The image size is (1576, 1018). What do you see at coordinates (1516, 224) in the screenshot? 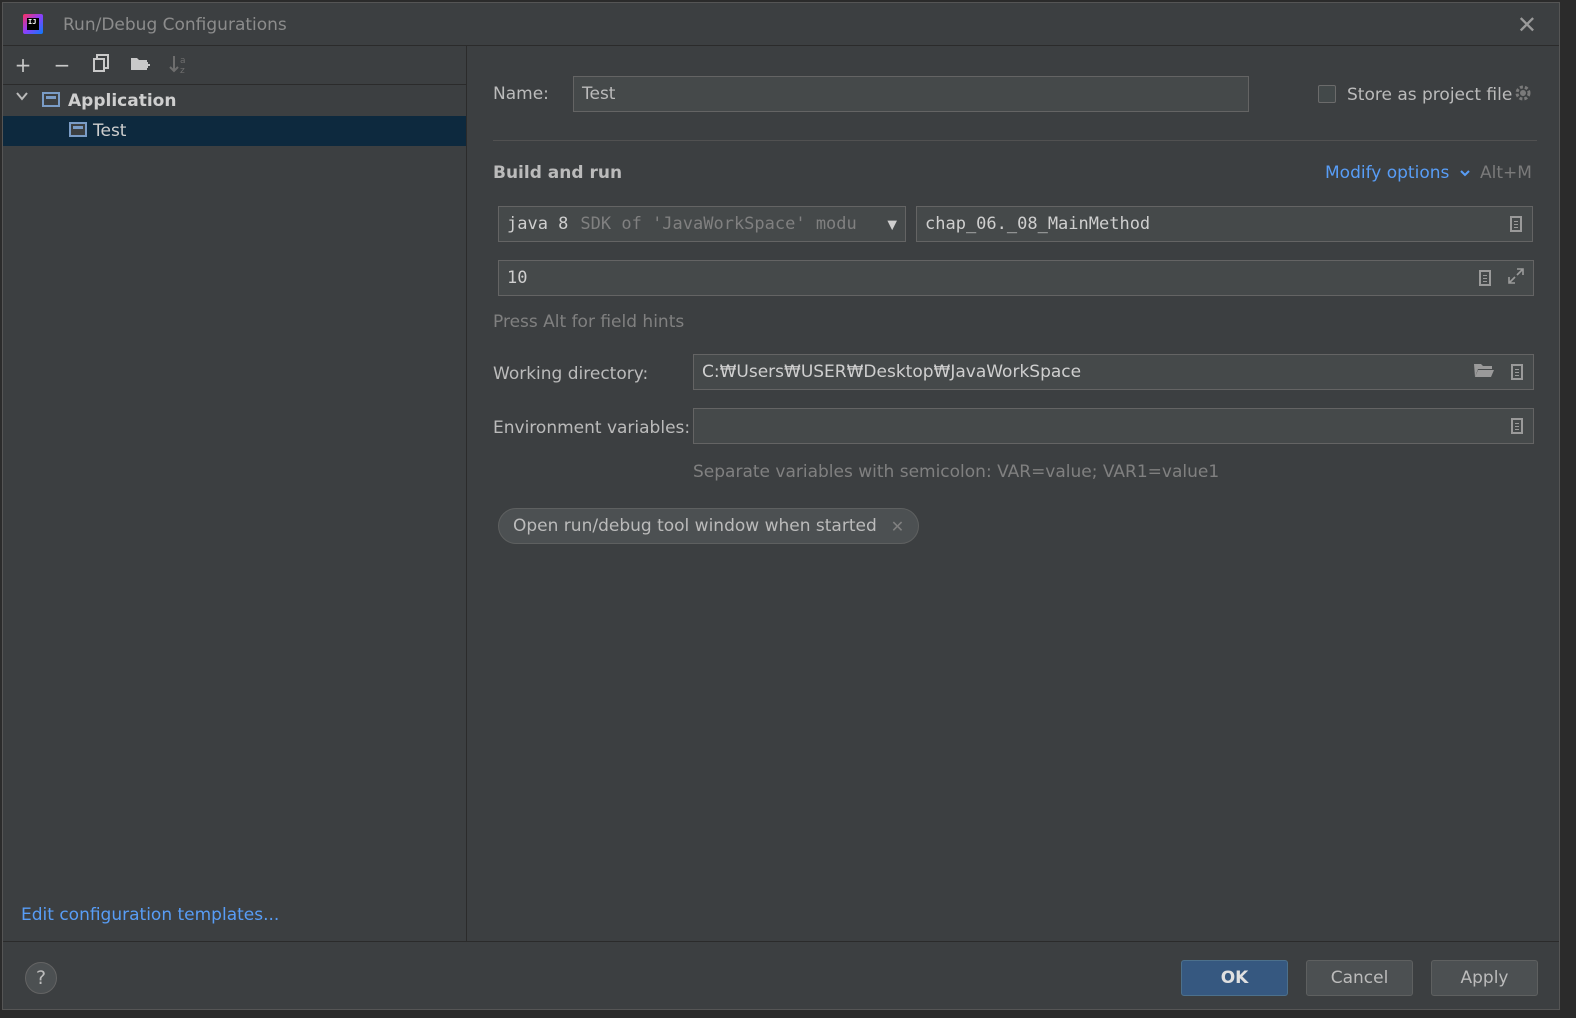
I see `browse-document-icon` at bounding box center [1516, 224].